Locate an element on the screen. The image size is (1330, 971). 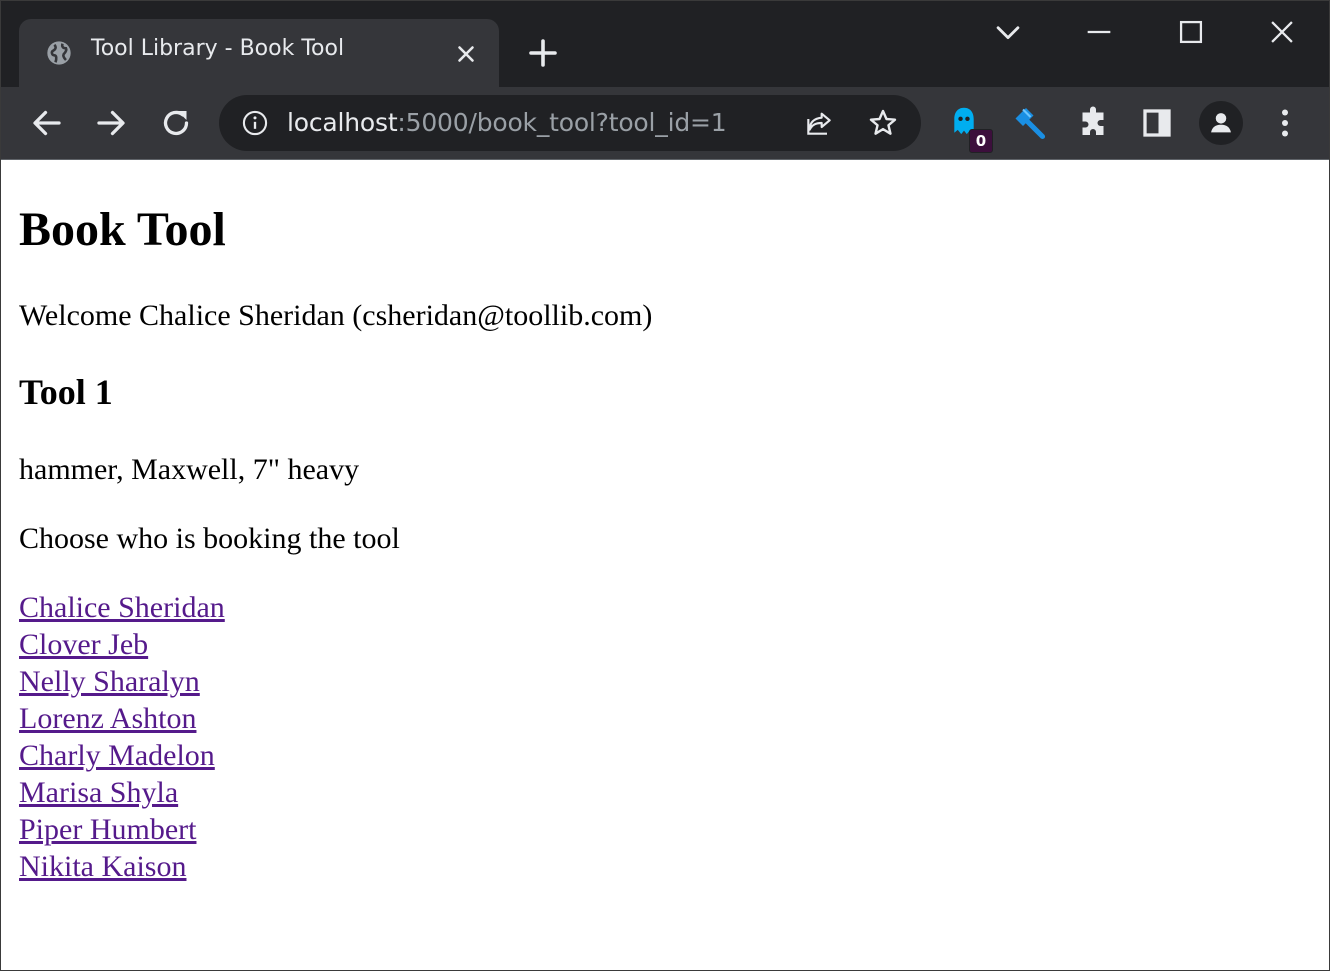
list-item: Charly Madelon is located at coordinates (122, 755).